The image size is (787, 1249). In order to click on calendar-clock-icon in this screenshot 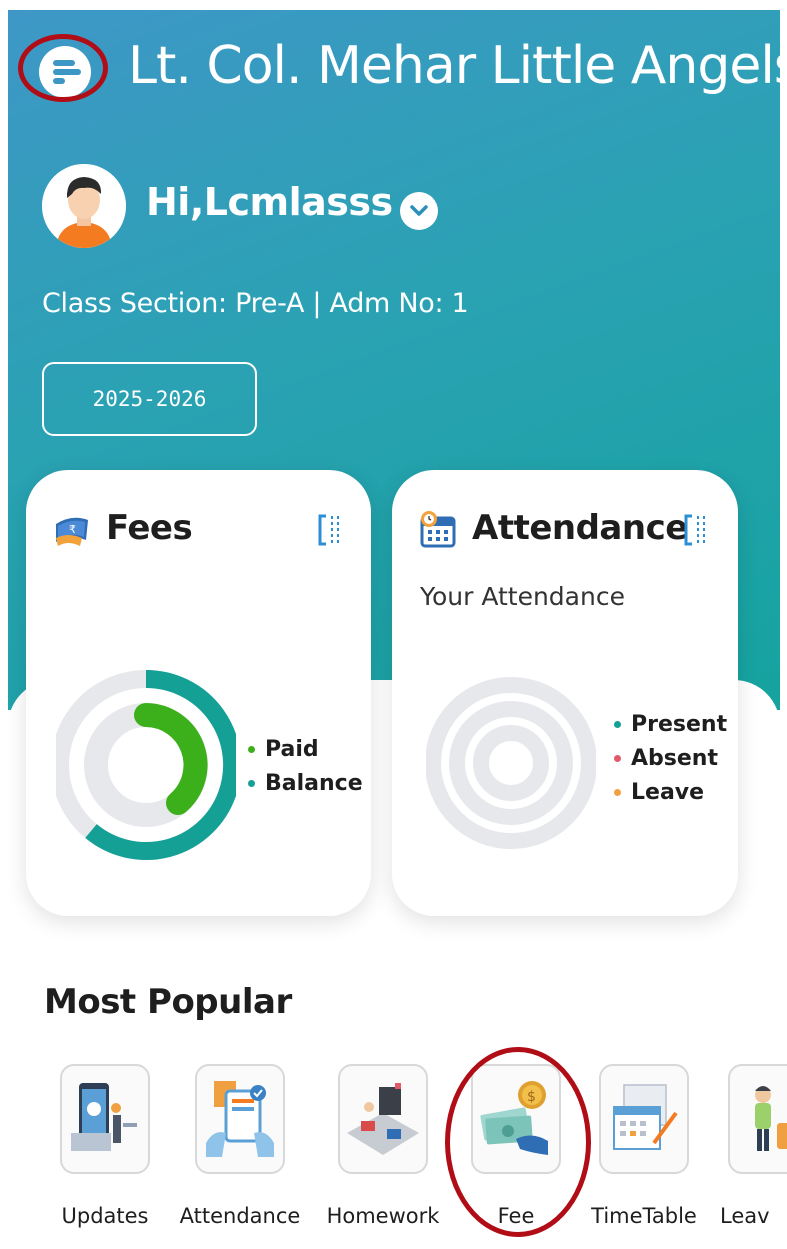, I will do `click(438, 529)`.